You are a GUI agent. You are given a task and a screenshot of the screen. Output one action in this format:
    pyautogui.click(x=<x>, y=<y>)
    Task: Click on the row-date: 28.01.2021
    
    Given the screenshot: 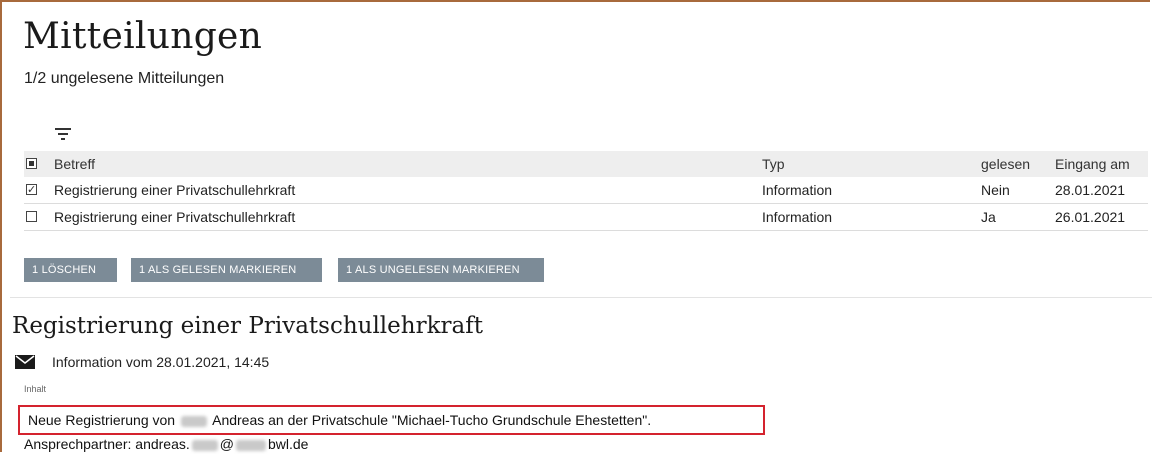 What is the action you would take?
    pyautogui.click(x=1090, y=190)
    